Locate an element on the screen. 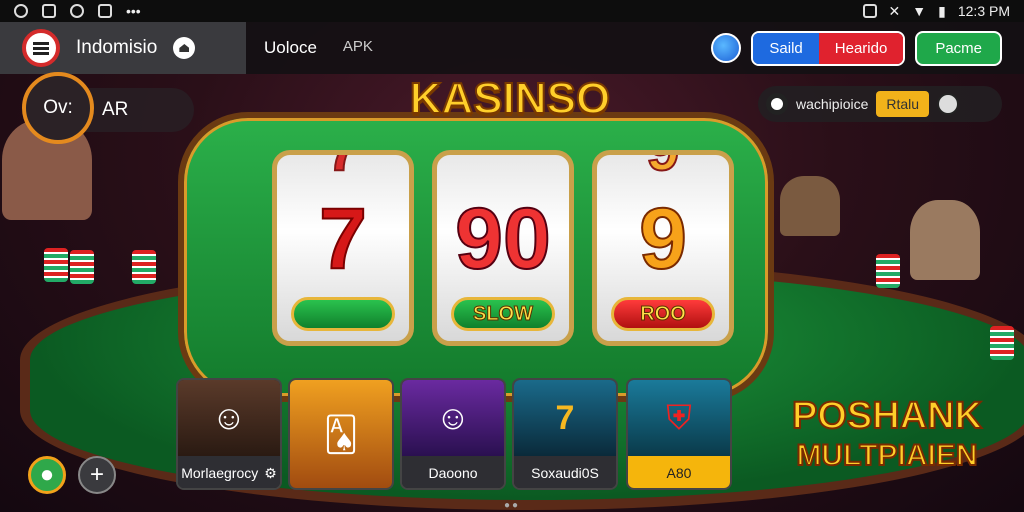  reel-1: 7 7 is located at coordinates (343, 248).